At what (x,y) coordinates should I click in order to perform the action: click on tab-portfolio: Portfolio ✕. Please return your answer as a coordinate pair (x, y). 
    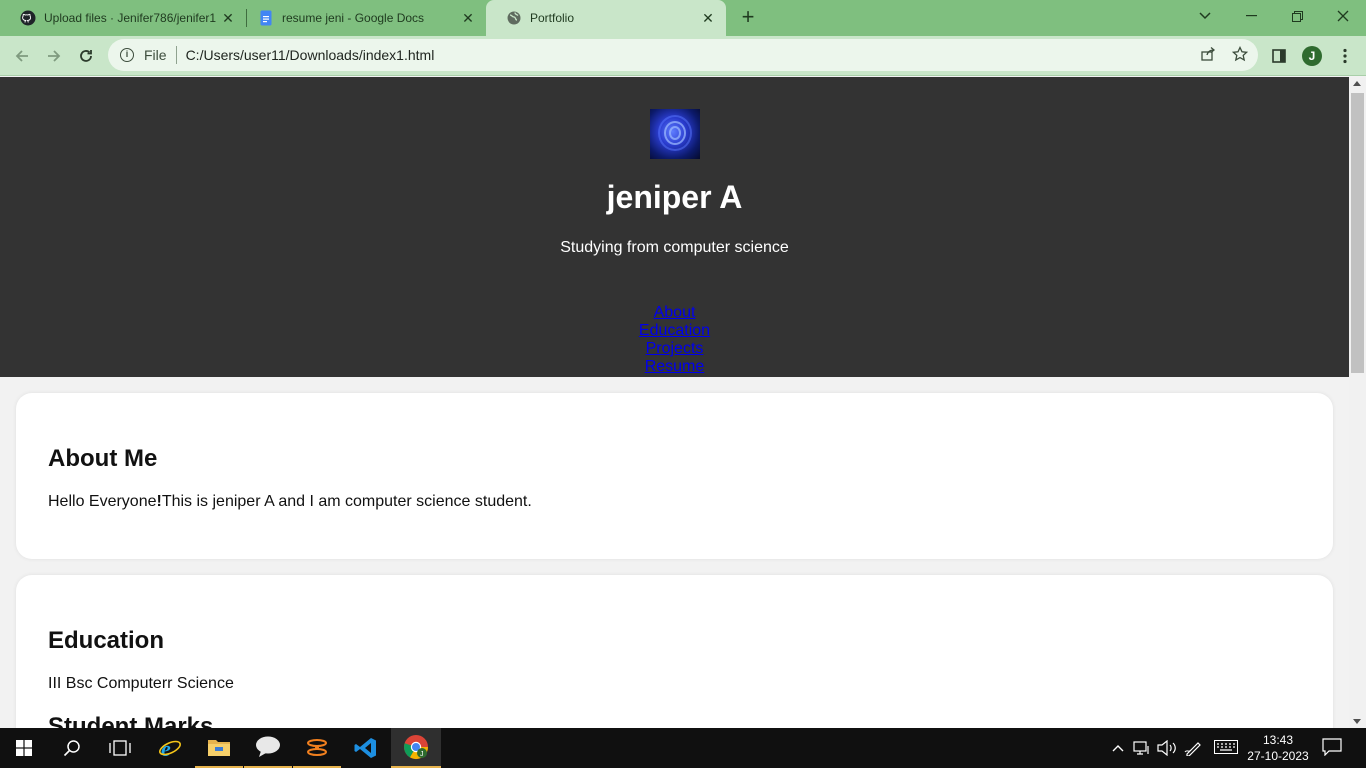
    Looking at the image, I should click on (606, 18).